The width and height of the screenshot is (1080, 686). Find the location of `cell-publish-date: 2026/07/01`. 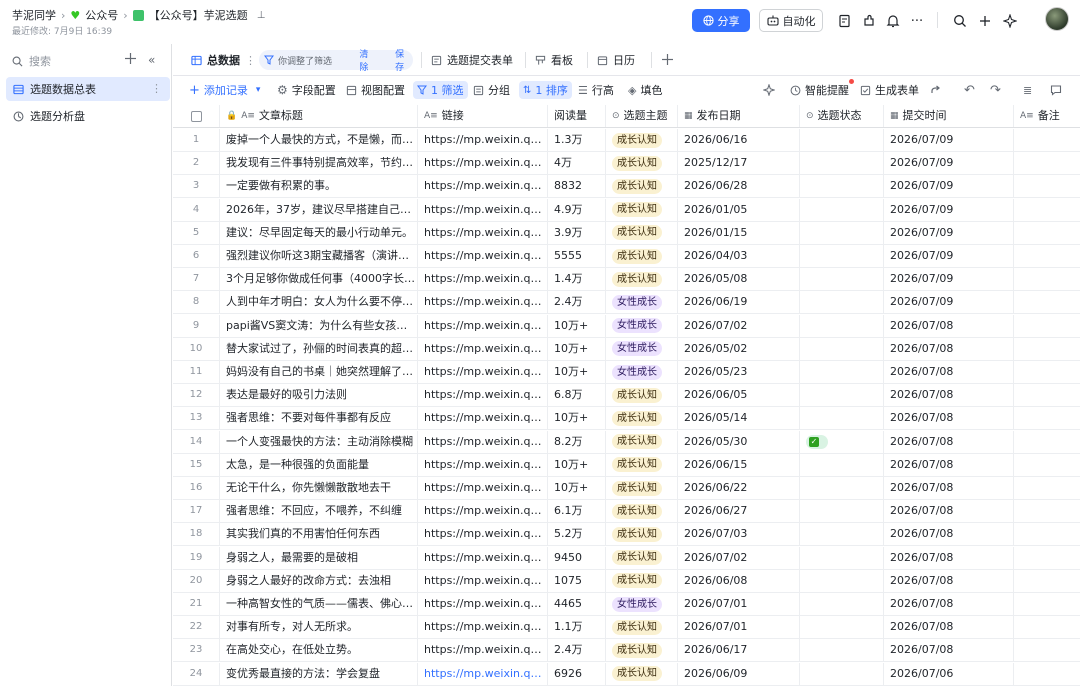

cell-publish-date: 2026/07/01 is located at coordinates (739, 627).